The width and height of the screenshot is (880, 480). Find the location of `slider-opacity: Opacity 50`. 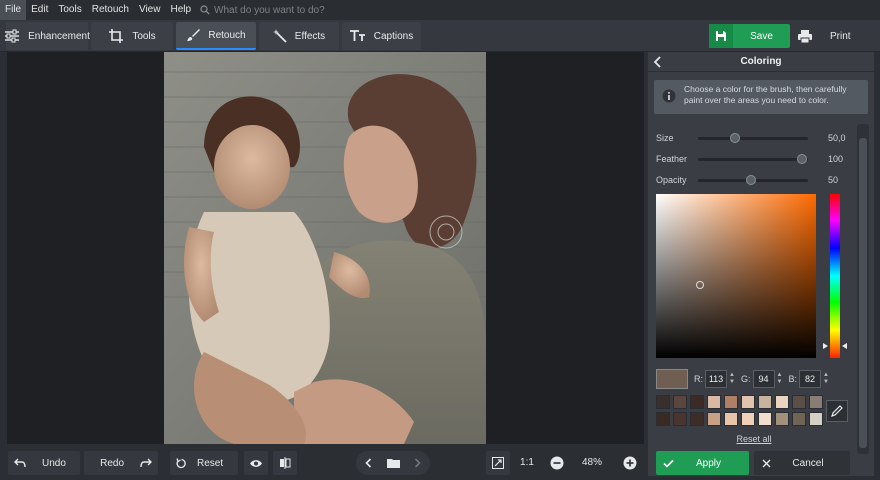

slider-opacity: Opacity 50 is located at coordinates (753, 180).